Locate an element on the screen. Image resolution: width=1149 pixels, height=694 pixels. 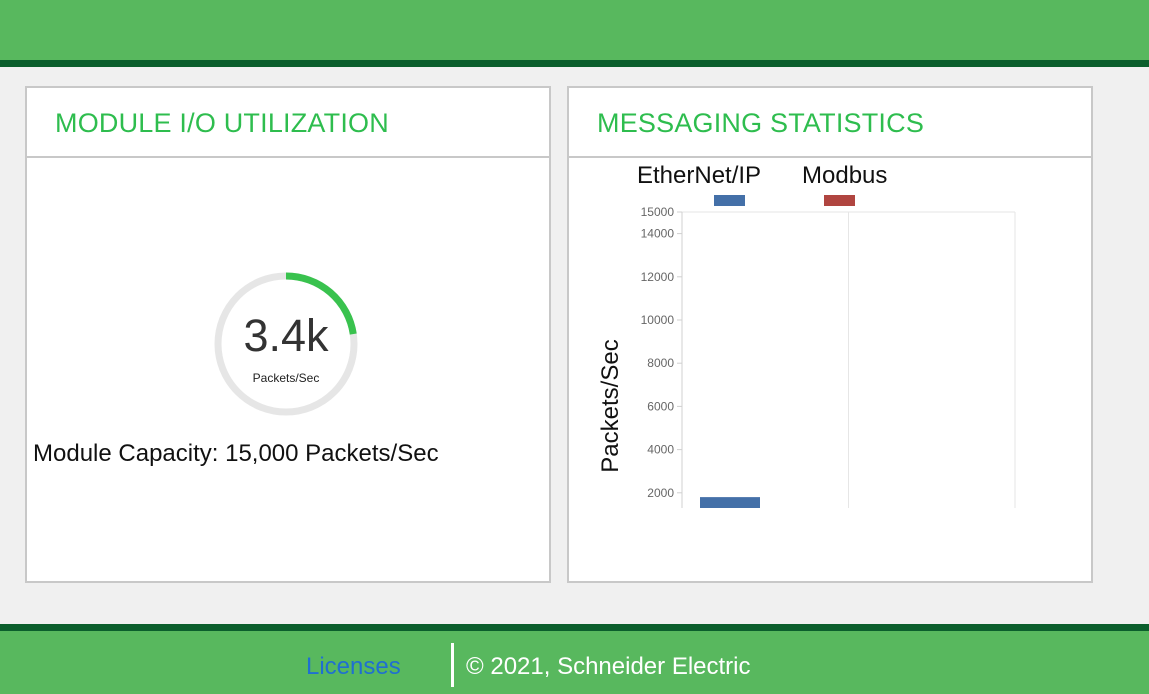
y-tick-label: 14000 is located at coordinates (658, 234).